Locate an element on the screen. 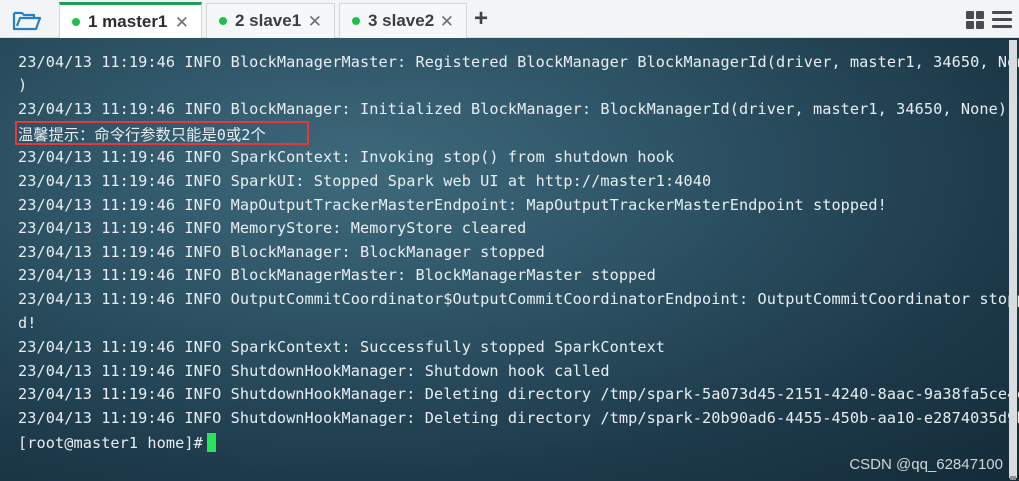  menu-icon is located at coordinates (1002, 20).